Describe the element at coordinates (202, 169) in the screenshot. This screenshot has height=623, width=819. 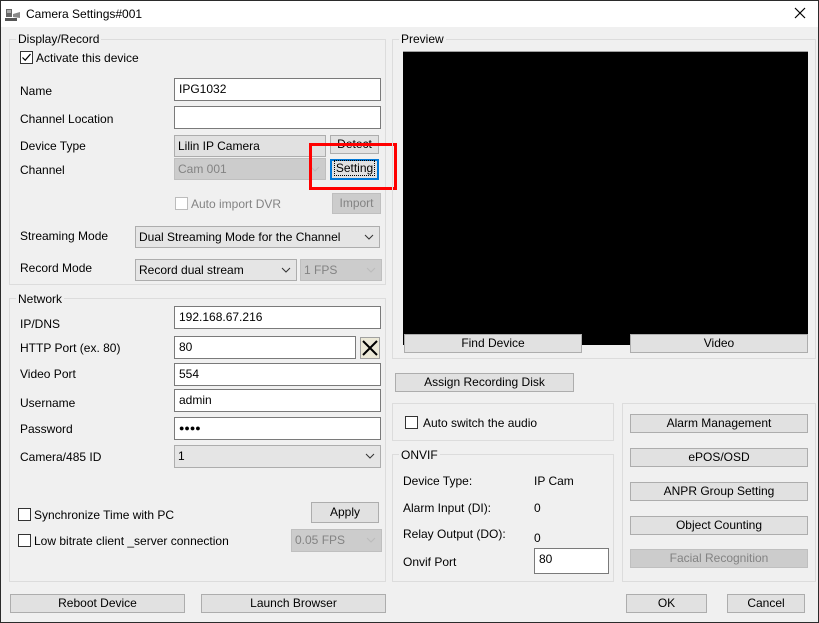
I see `channel-value: Cam 001` at that location.